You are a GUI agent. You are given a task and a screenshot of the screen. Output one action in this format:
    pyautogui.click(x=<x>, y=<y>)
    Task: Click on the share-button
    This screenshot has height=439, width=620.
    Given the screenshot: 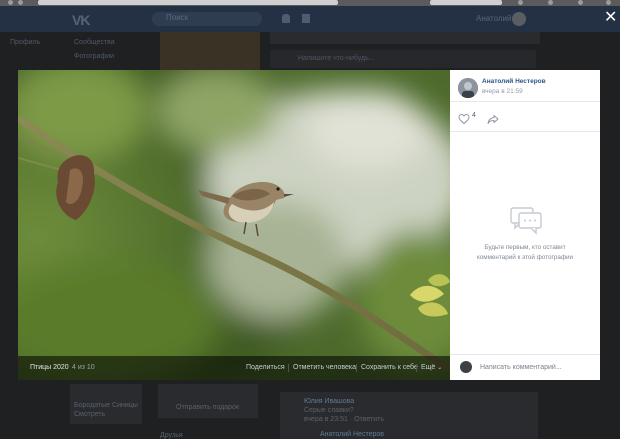 What is the action you would take?
    pyautogui.click(x=494, y=117)
    